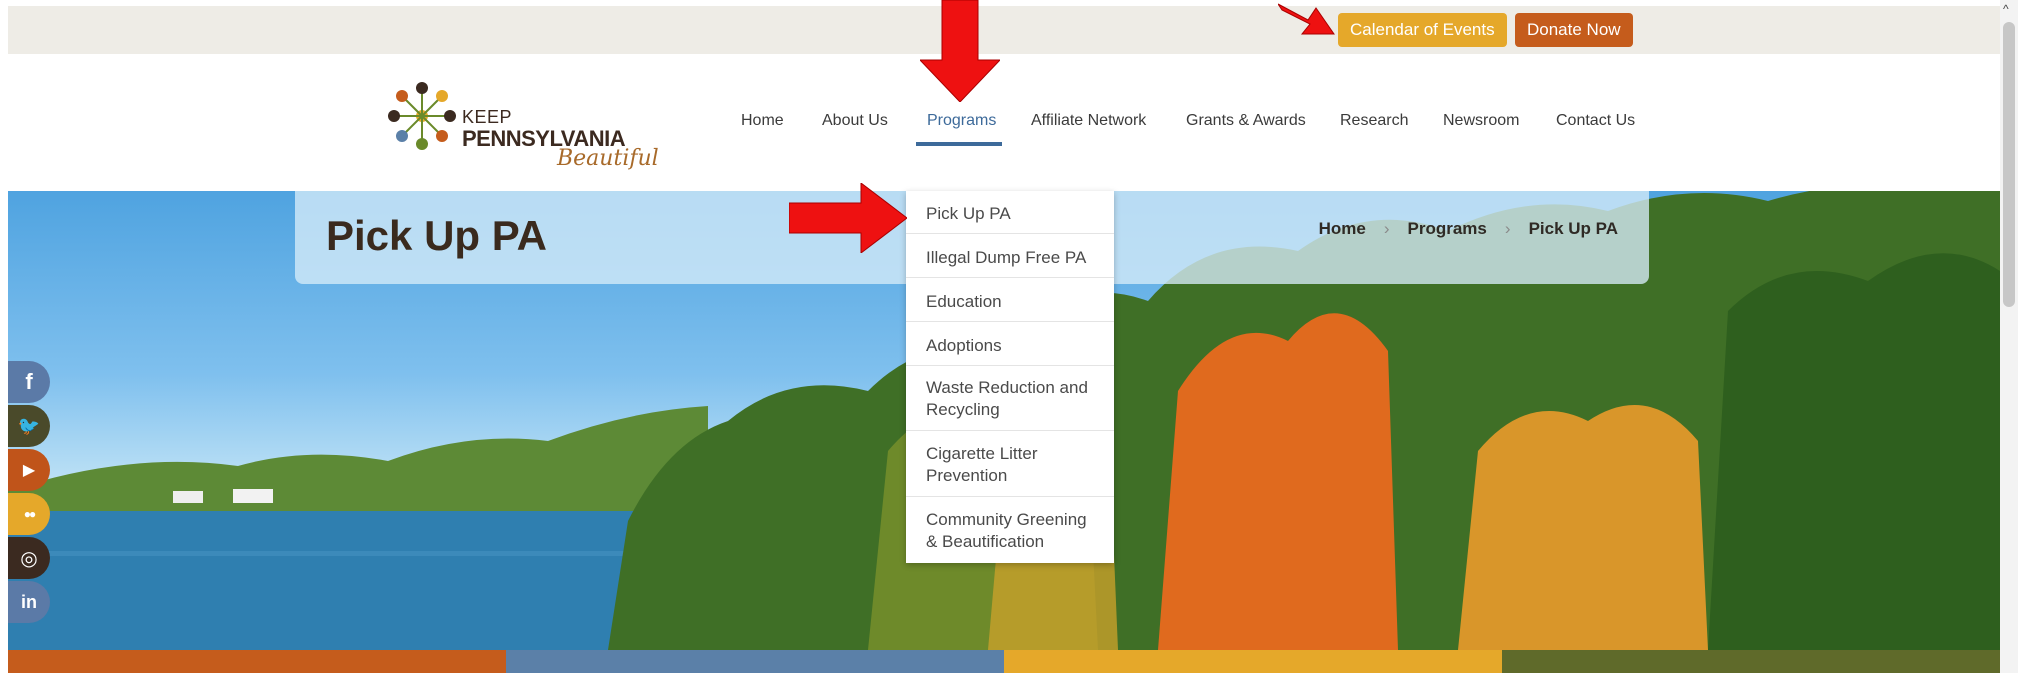 Image resolution: width=2018 pixels, height=673 pixels. I want to click on logo-flower-icon, so click(422, 116).